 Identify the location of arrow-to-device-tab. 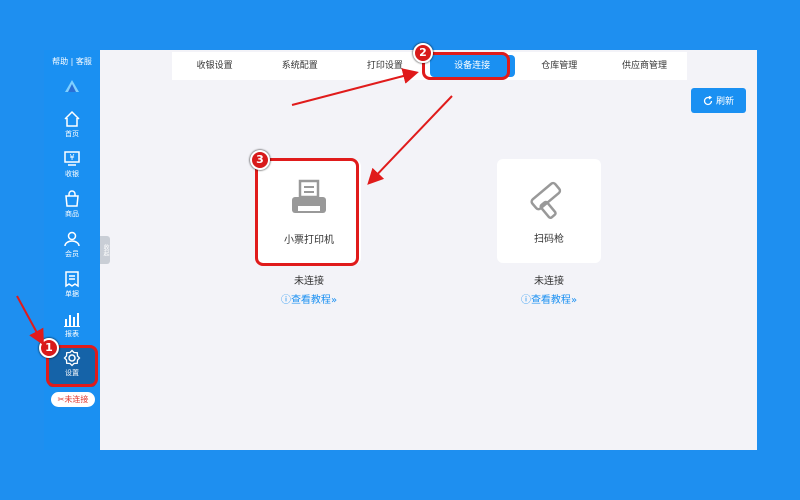
(355, 87).